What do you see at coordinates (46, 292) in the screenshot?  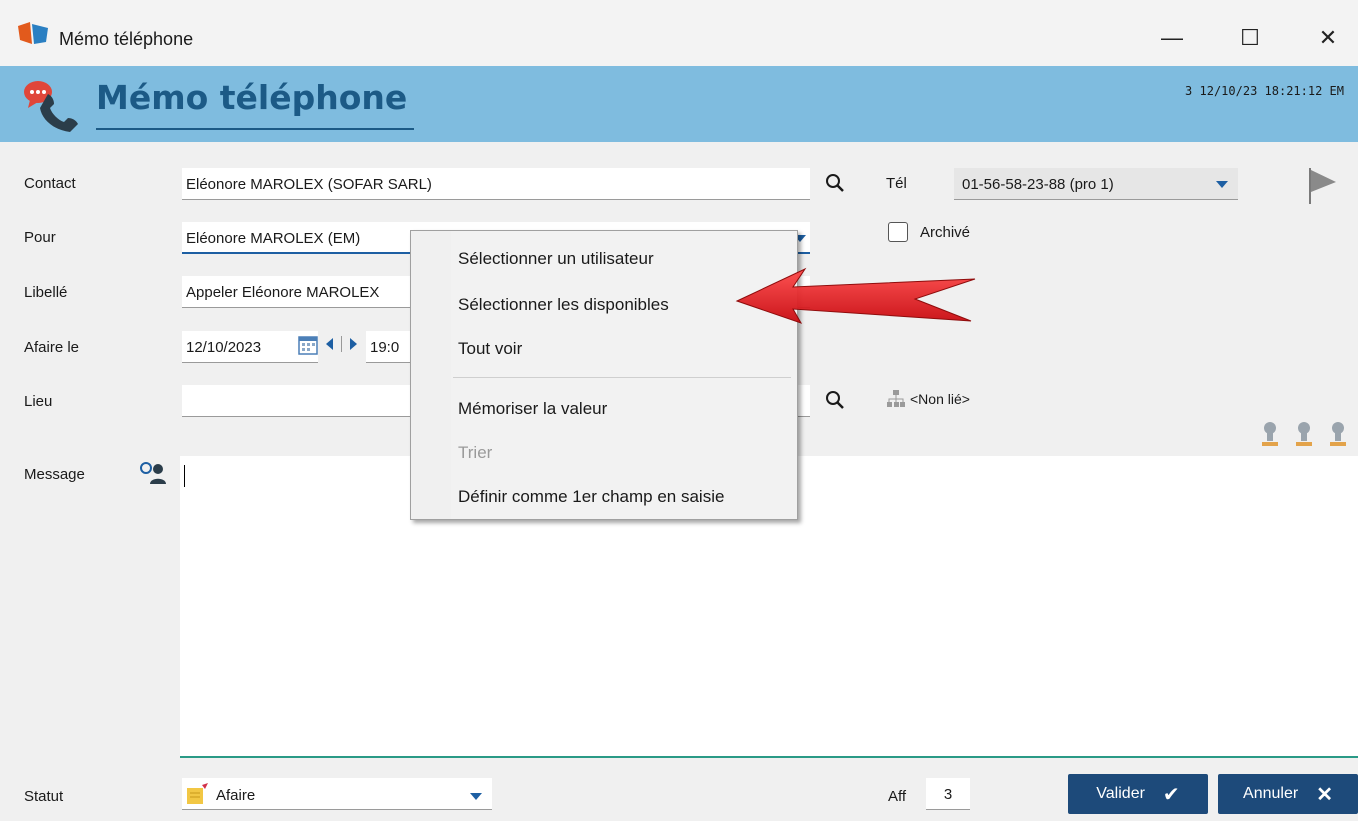 I see `libelle-label: Libellé` at bounding box center [46, 292].